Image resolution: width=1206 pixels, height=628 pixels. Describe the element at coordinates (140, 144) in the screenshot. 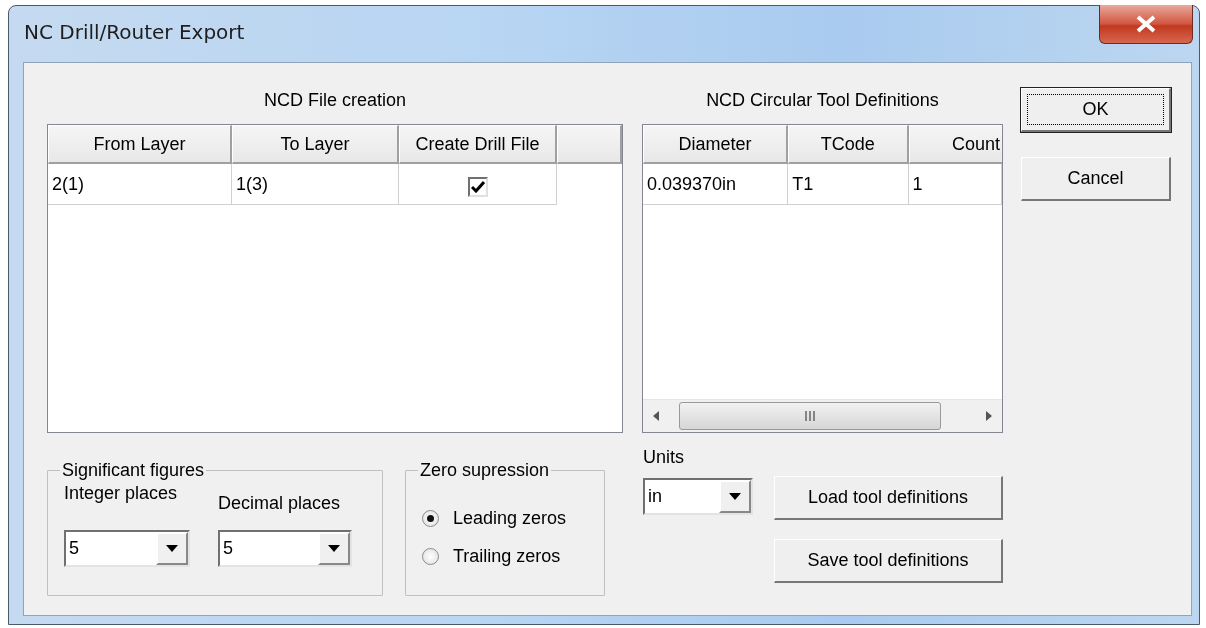

I see `column-header: From Layer` at that location.